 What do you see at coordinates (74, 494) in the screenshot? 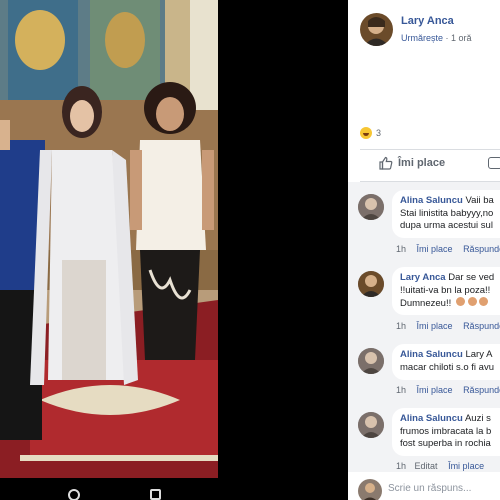
I see `home-nav-icon` at bounding box center [74, 494].